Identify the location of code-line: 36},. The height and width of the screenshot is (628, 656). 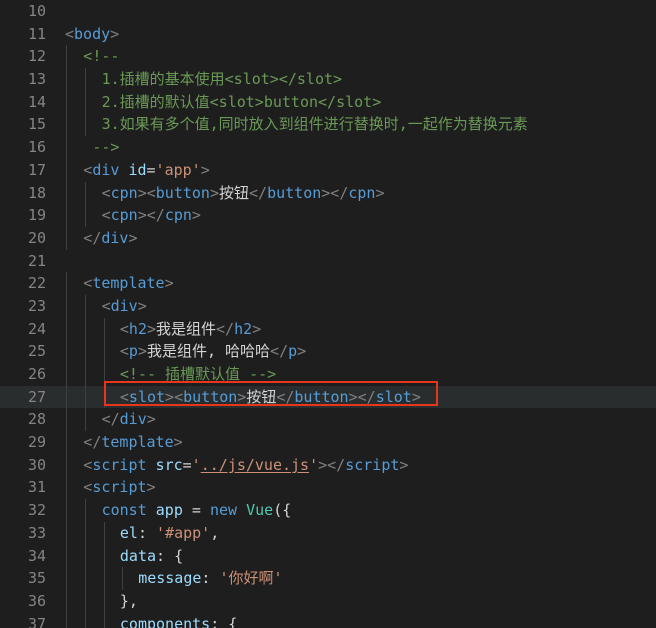
(328, 601).